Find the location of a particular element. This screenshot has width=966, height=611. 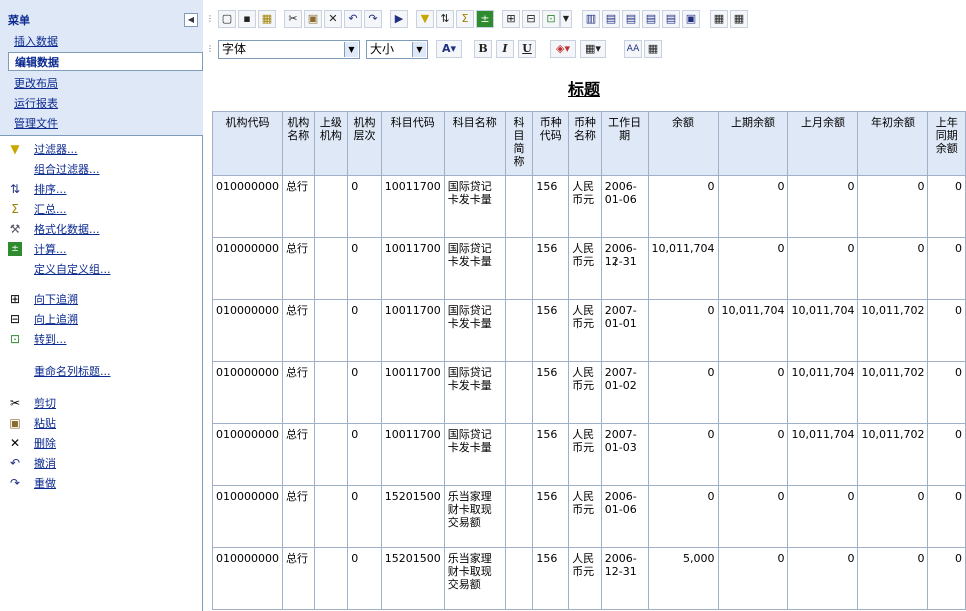

drill-down-toolbar-icon: ⊞ is located at coordinates (511, 19).